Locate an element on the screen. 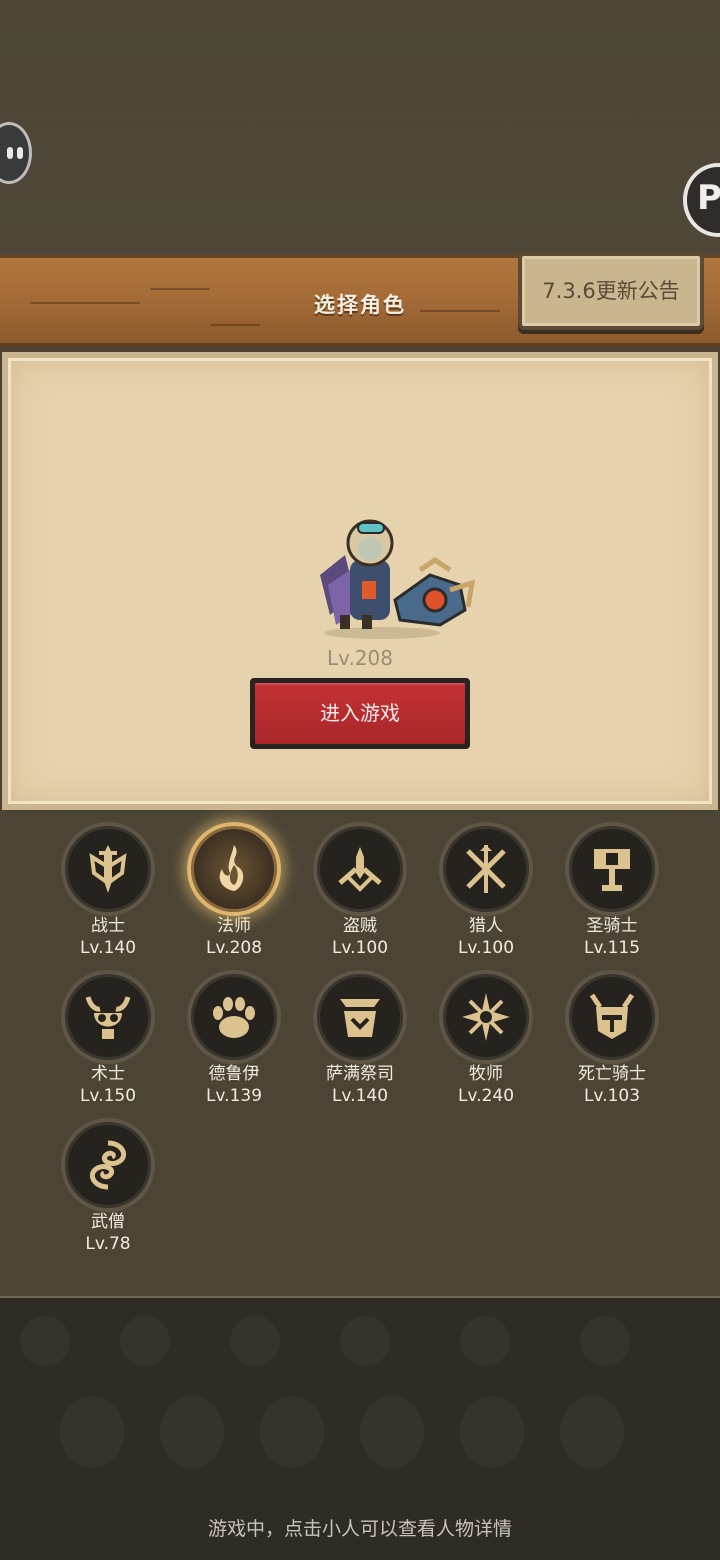  class-name: 猎人 is located at coordinates (486, 926).